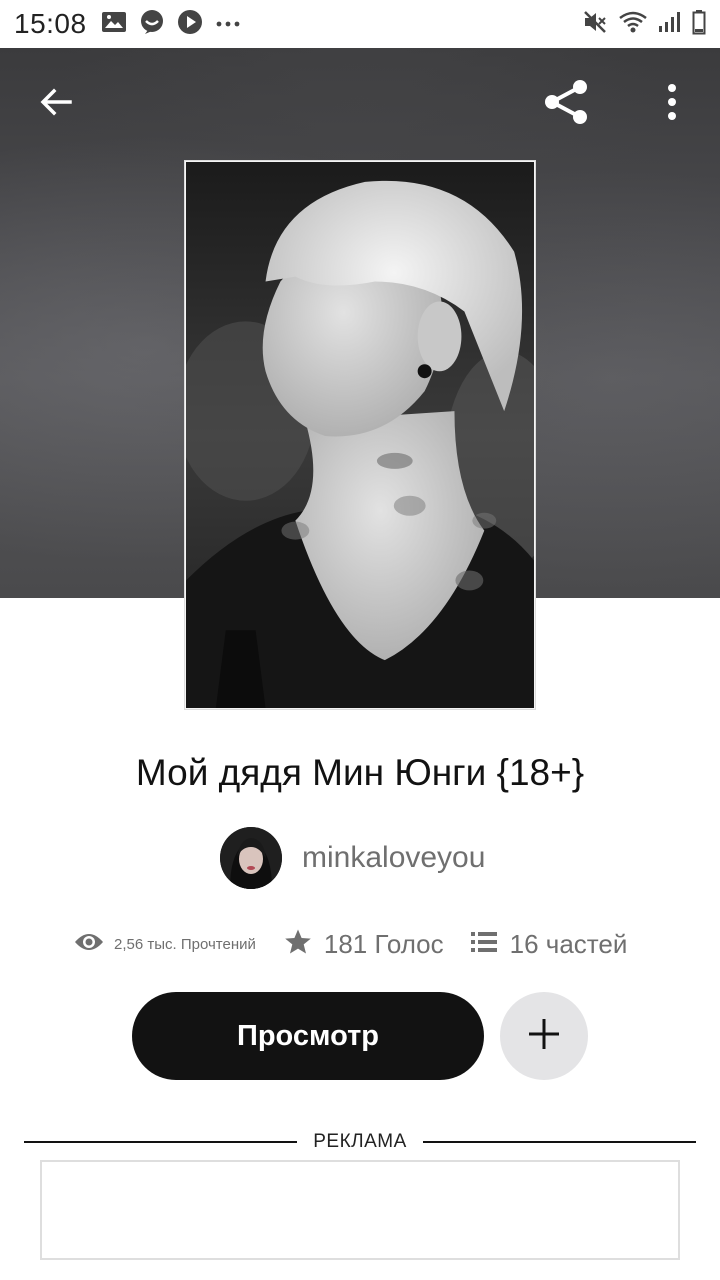 The image size is (720, 1280). Describe the element at coordinates (633, 24) in the screenshot. I see `wifi-icon` at that location.